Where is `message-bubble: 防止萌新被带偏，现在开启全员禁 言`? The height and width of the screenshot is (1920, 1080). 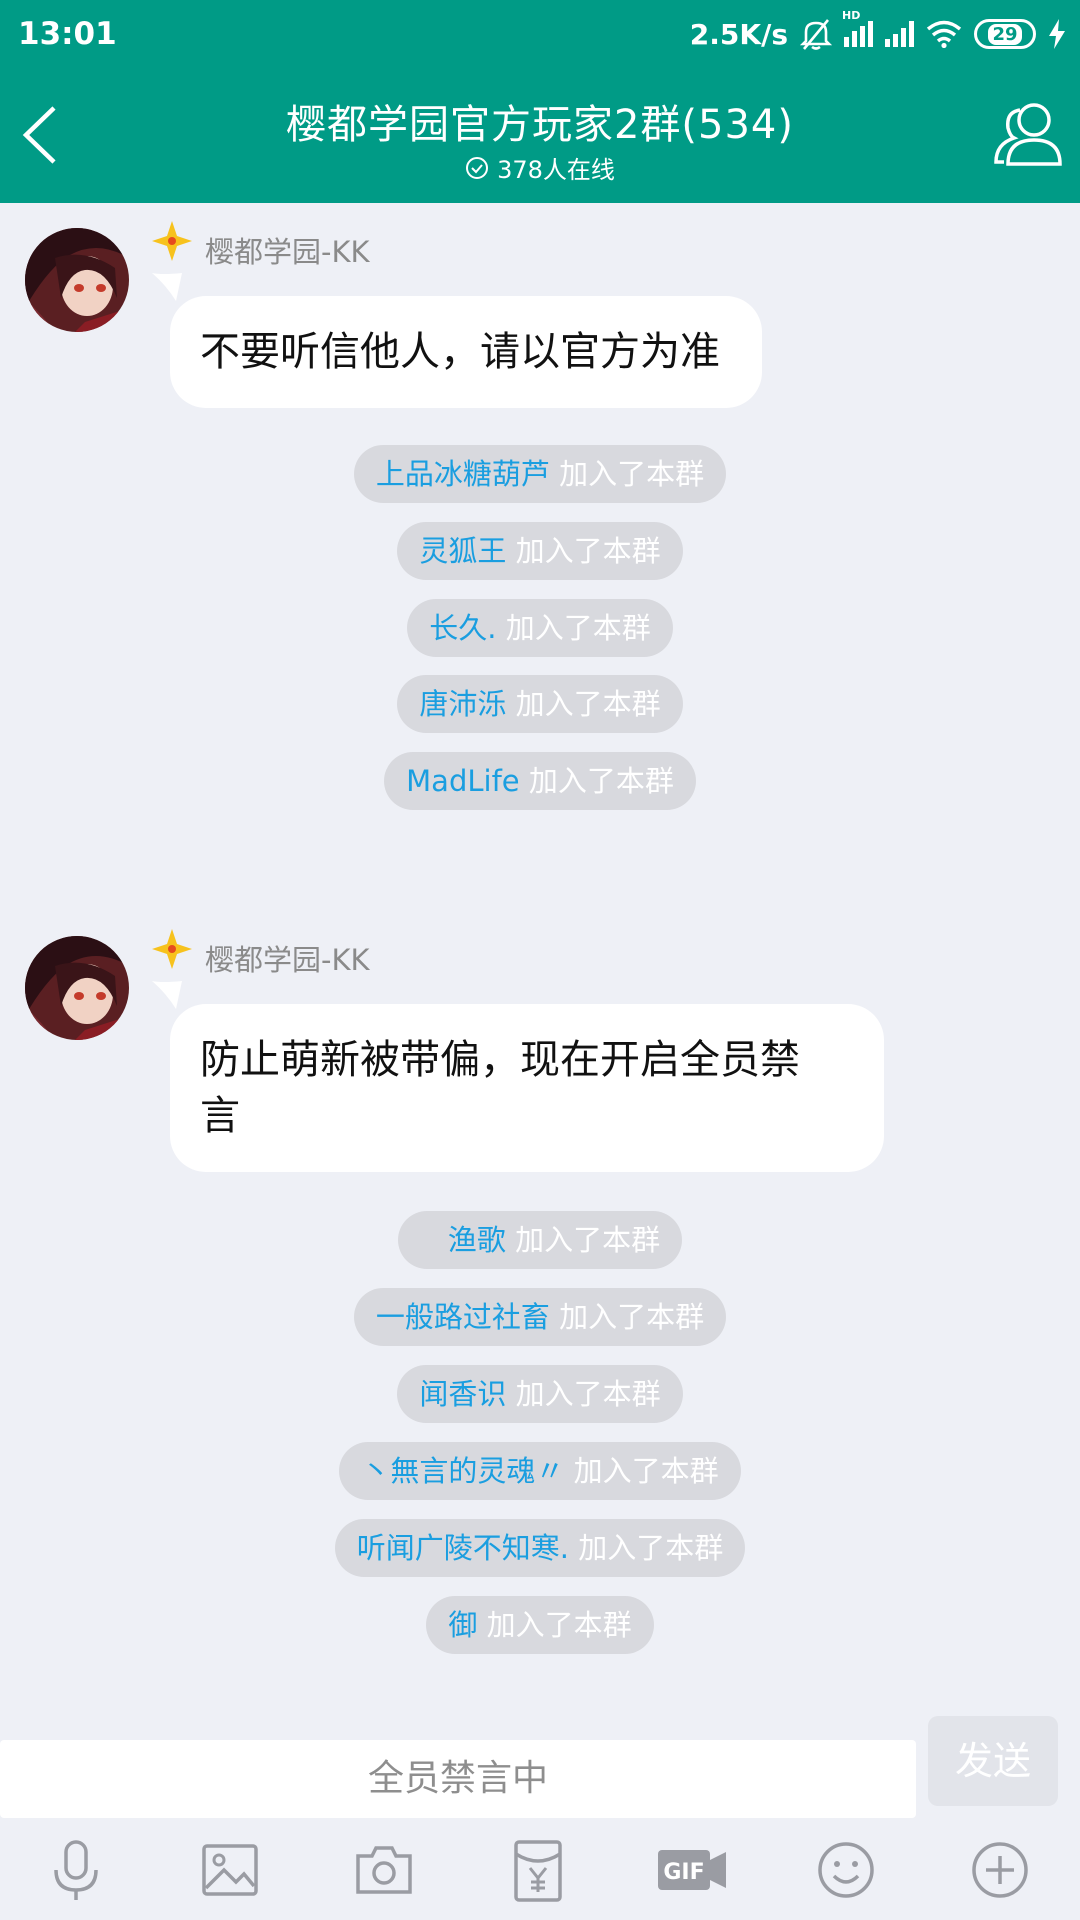
message-bubble: 防止萌新被带偏，现在开启全员禁 言 is located at coordinates (527, 1088).